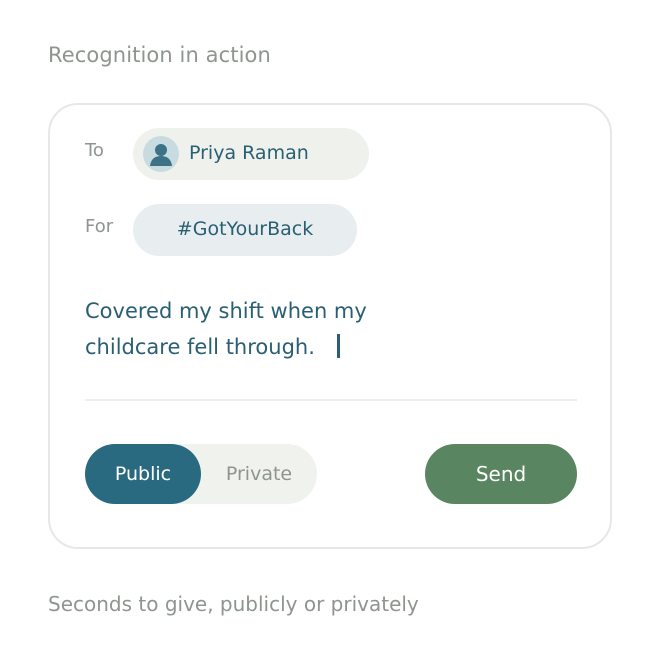 The height and width of the screenshot is (660, 660). What do you see at coordinates (99, 226) in the screenshot?
I see `for-label: For` at bounding box center [99, 226].